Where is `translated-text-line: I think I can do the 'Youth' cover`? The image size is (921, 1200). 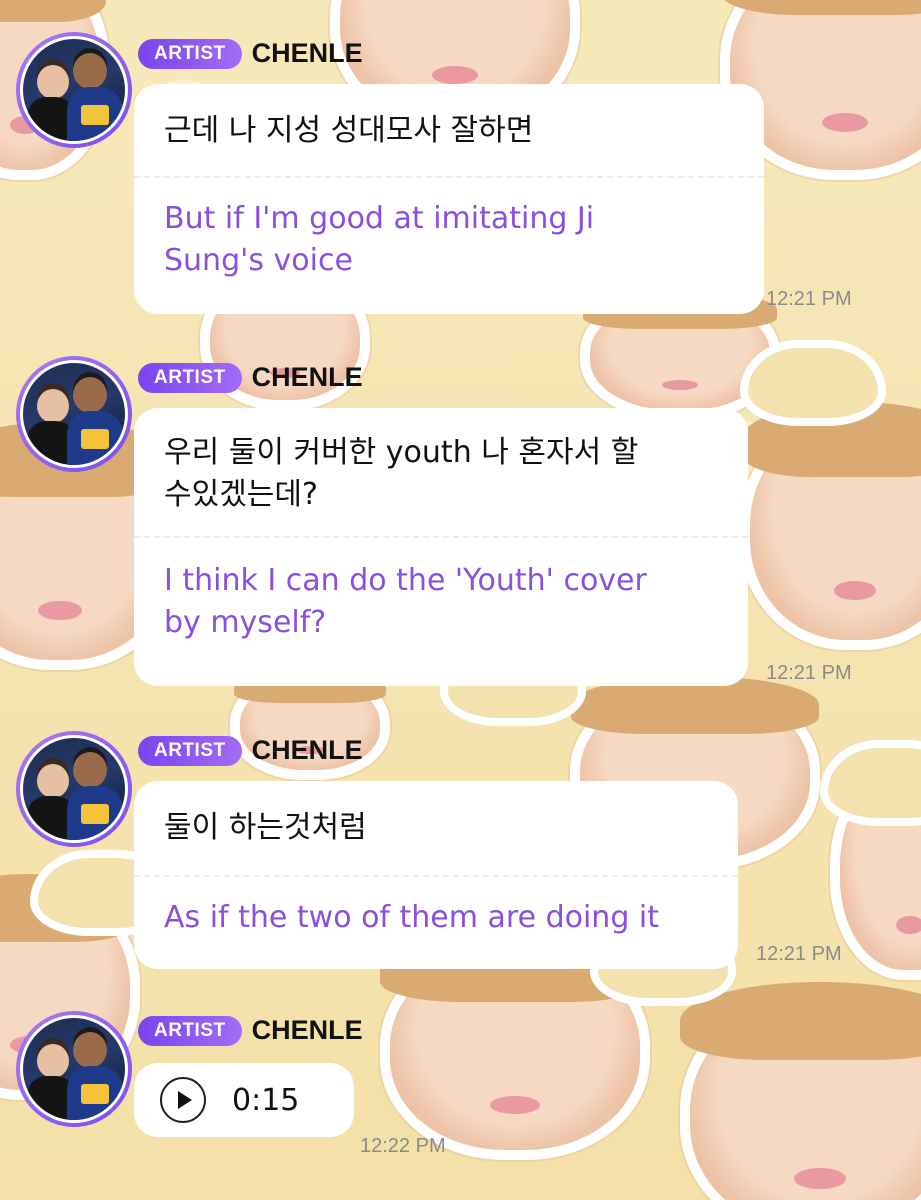
translated-text-line: I think I can do the 'Youth' cover is located at coordinates (405, 580).